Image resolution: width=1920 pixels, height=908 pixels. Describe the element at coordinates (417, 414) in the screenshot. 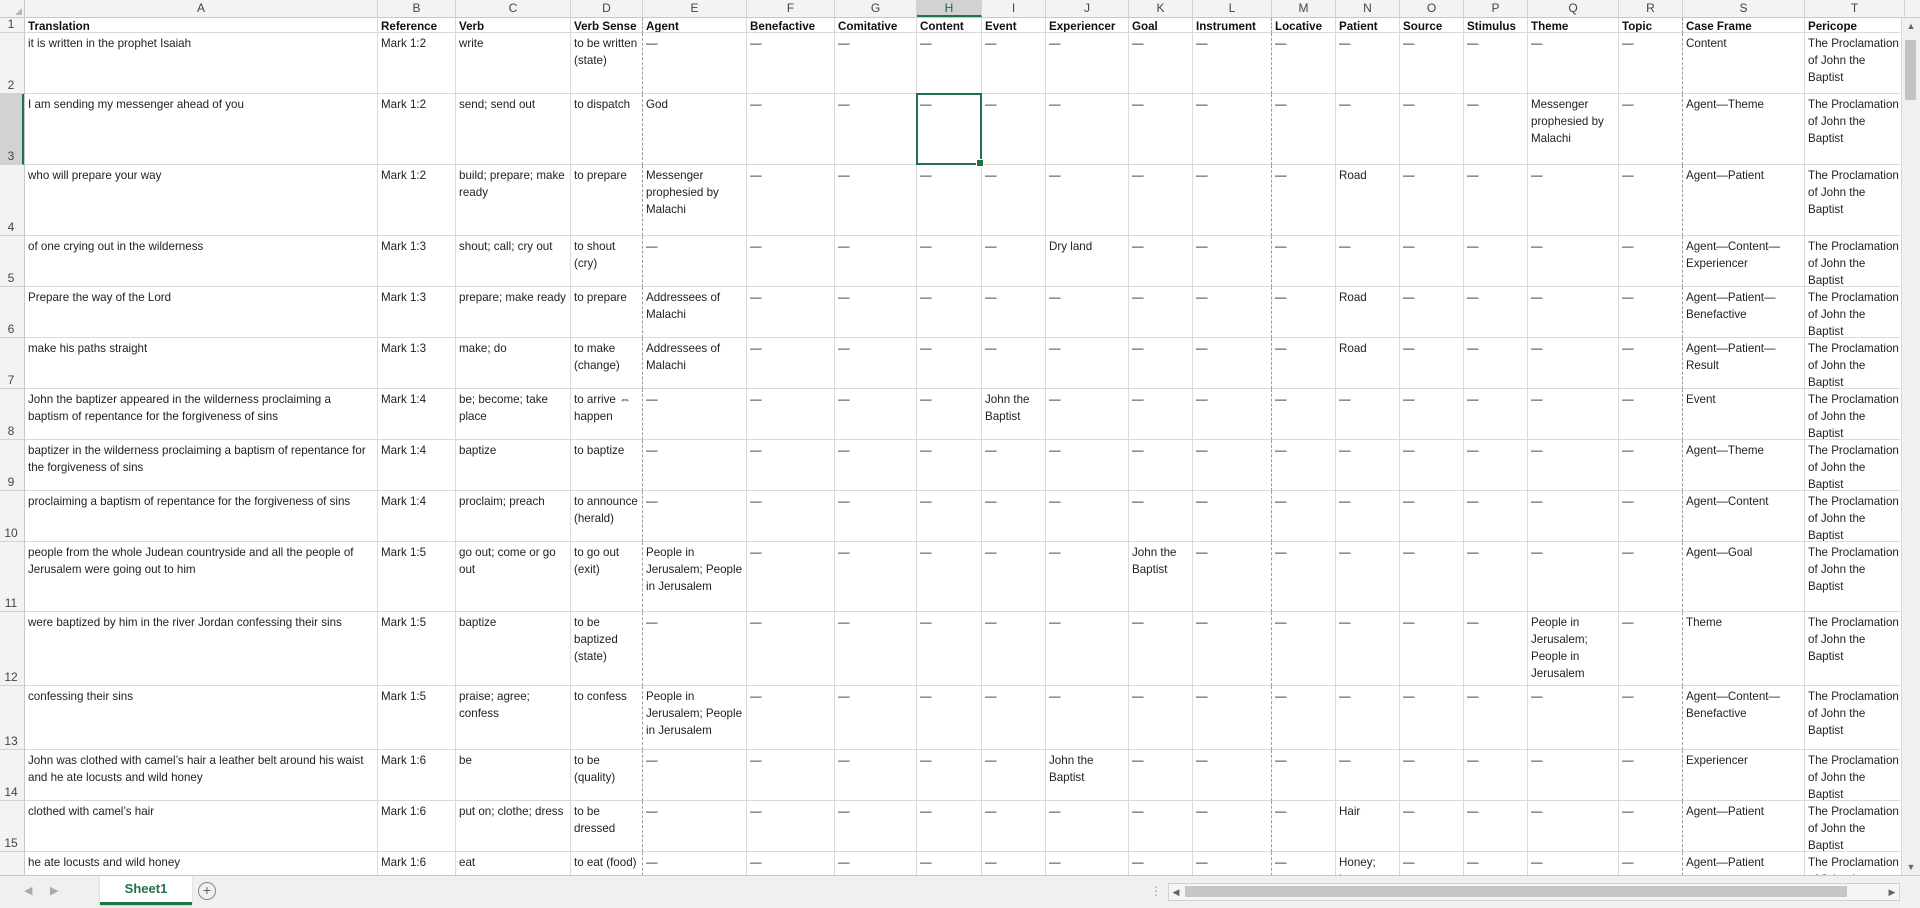

I see `cell-b8: Mark 1:4` at that location.